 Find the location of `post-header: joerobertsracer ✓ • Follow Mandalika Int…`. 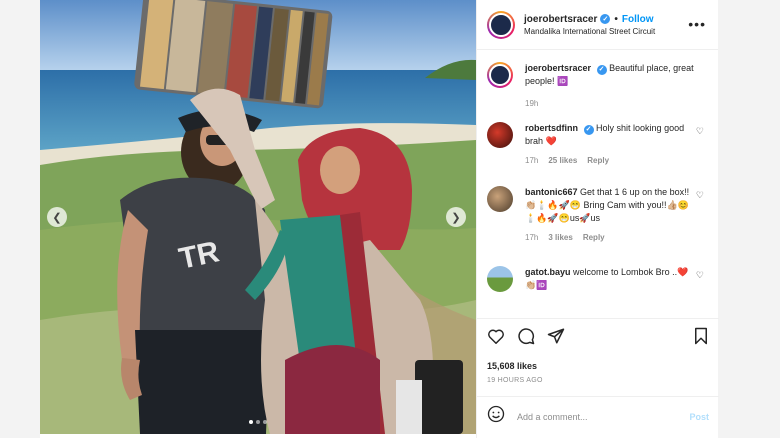

post-header: joerobertsracer ✓ • Follow Mandalika Int… is located at coordinates (597, 25).